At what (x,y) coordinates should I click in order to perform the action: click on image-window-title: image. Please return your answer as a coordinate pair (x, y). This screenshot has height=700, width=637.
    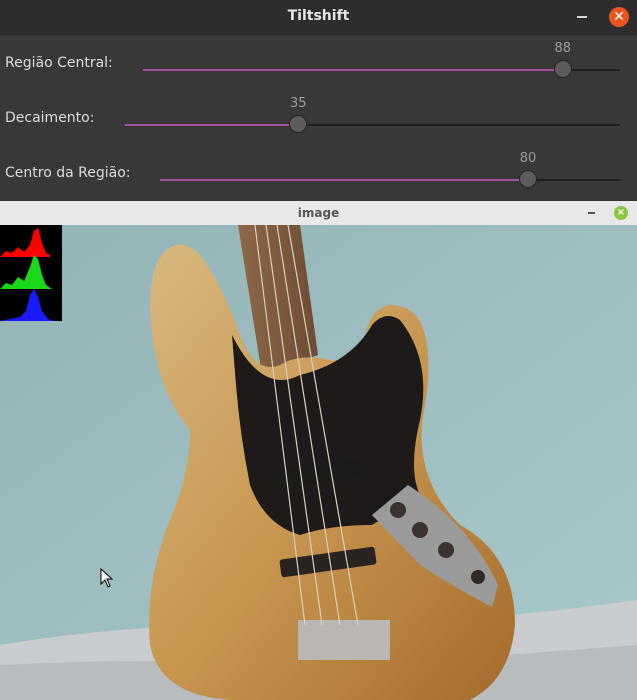
    Looking at the image, I should click on (318, 213).